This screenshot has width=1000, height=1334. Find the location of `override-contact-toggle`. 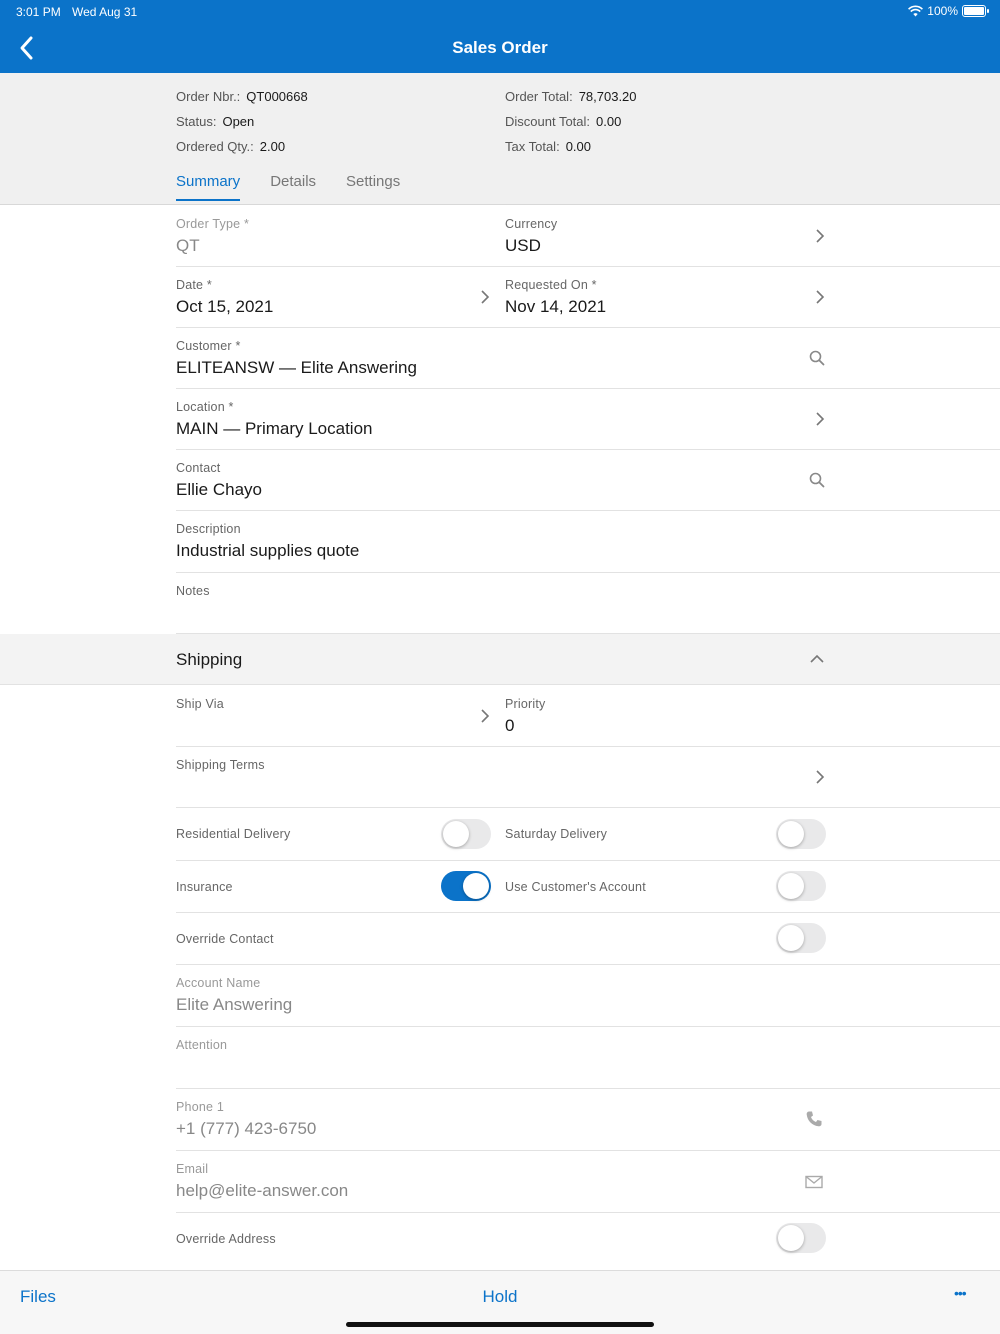

override-contact-toggle is located at coordinates (801, 938).